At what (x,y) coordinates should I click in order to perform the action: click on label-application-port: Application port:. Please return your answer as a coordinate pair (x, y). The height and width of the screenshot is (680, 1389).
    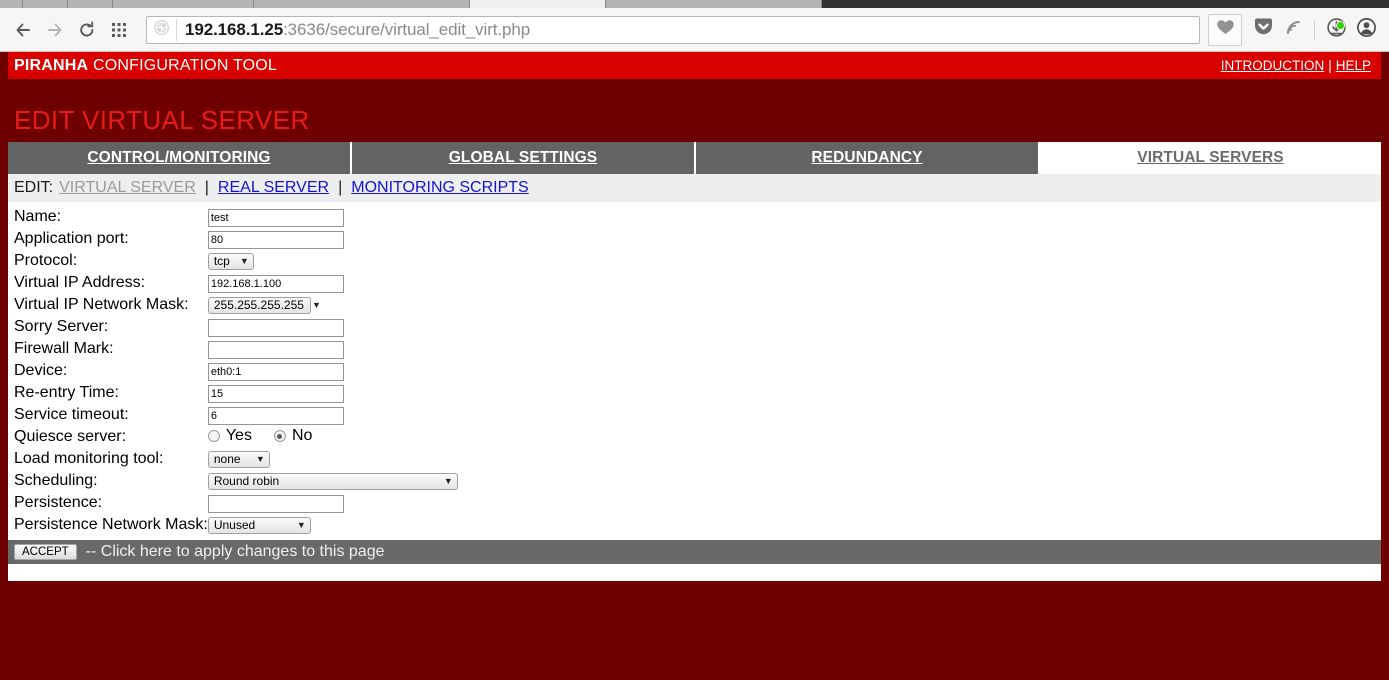
    Looking at the image, I should click on (71, 238).